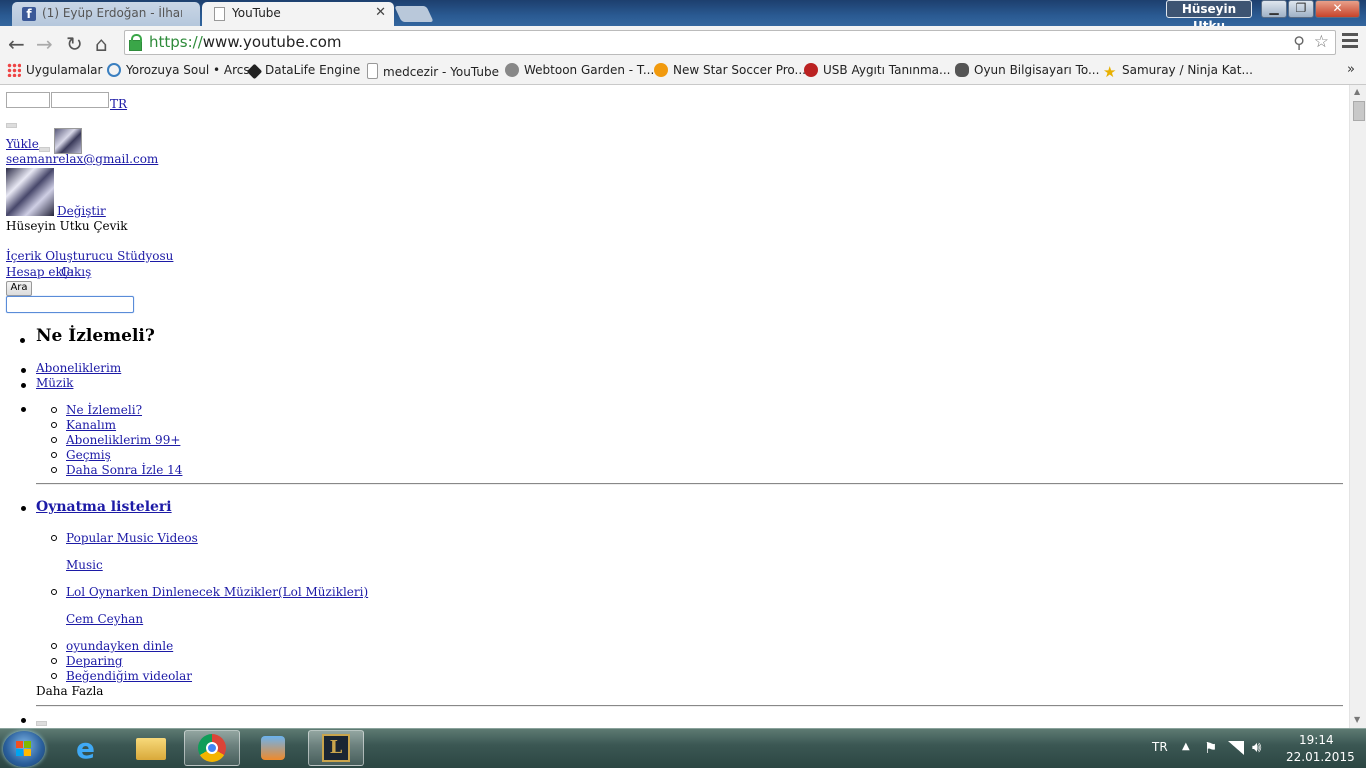 The height and width of the screenshot is (768, 1366). Describe the element at coordinates (114, 70) in the screenshot. I see `spiral-icon` at that location.